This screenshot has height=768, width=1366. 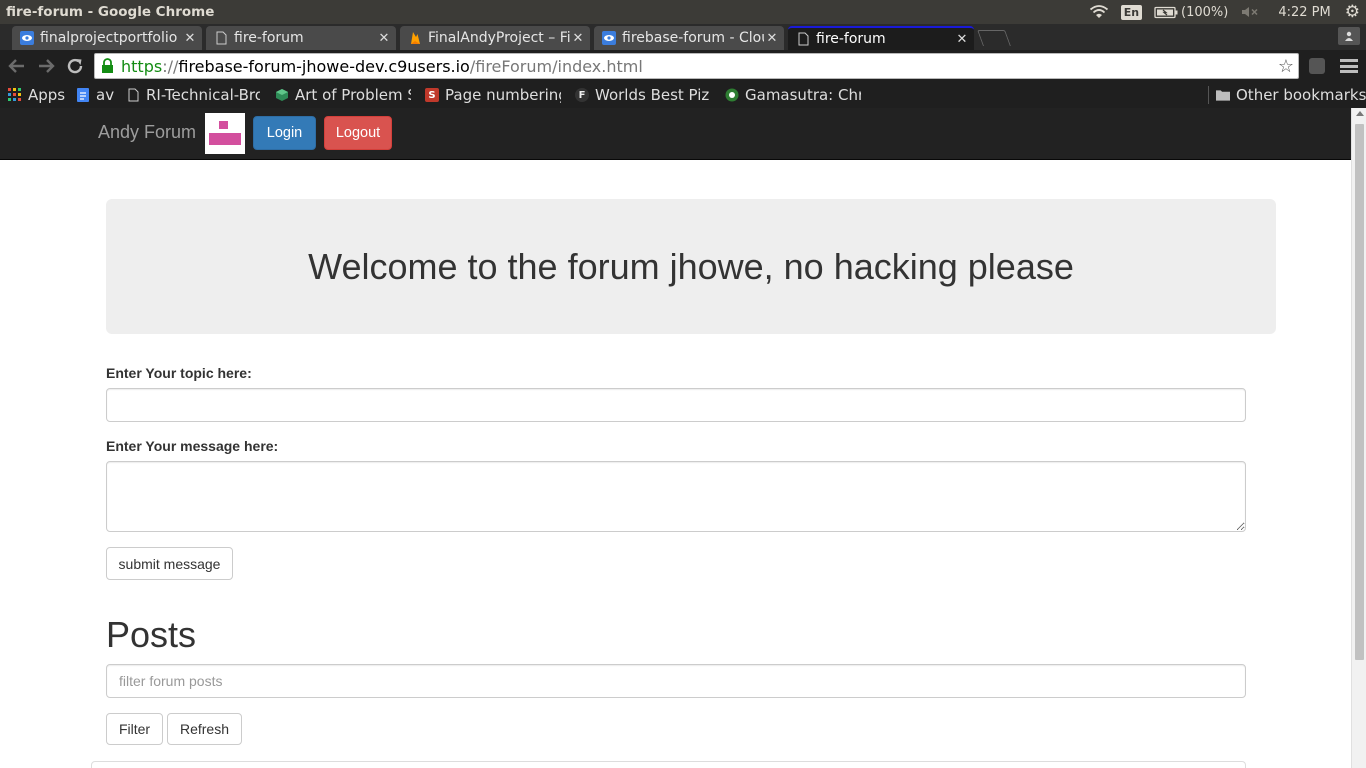 I want to click on tab-label: FinalAndyProject – Fi, so click(x=499, y=38).